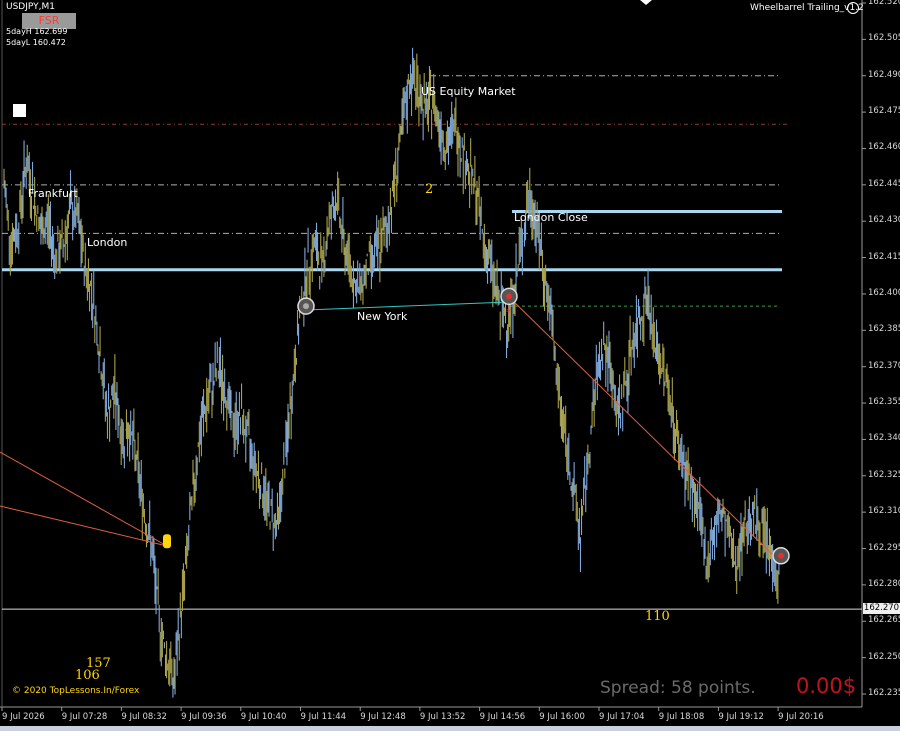  I want to click on symbol-title: USDJPY,M1, so click(30, 7).